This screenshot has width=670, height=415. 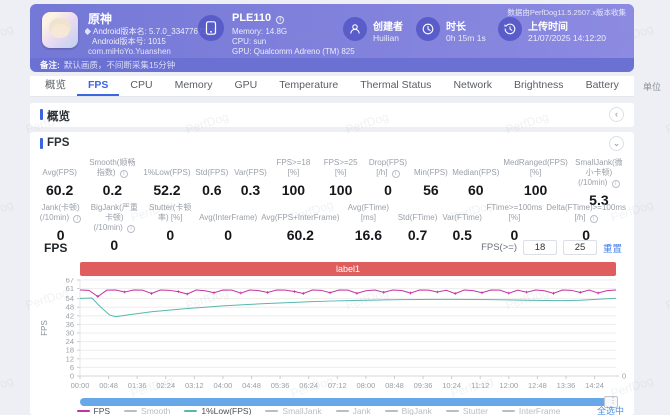 I want to click on device-name: PLE110 i, so click(x=258, y=18).